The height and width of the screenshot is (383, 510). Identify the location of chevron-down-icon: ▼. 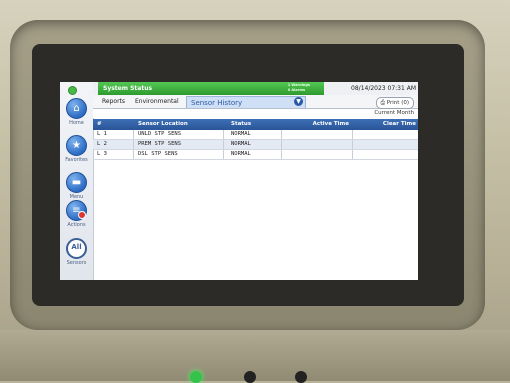
(298, 101).